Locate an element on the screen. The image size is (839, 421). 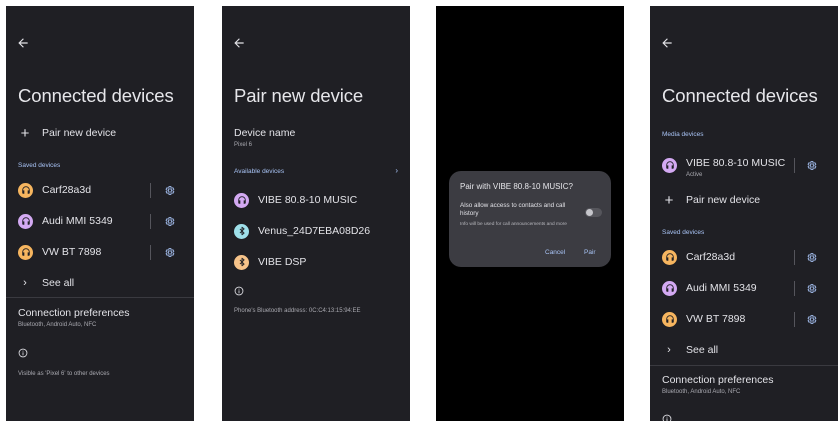
device-row: VIBE DSP is located at coordinates (322, 262).